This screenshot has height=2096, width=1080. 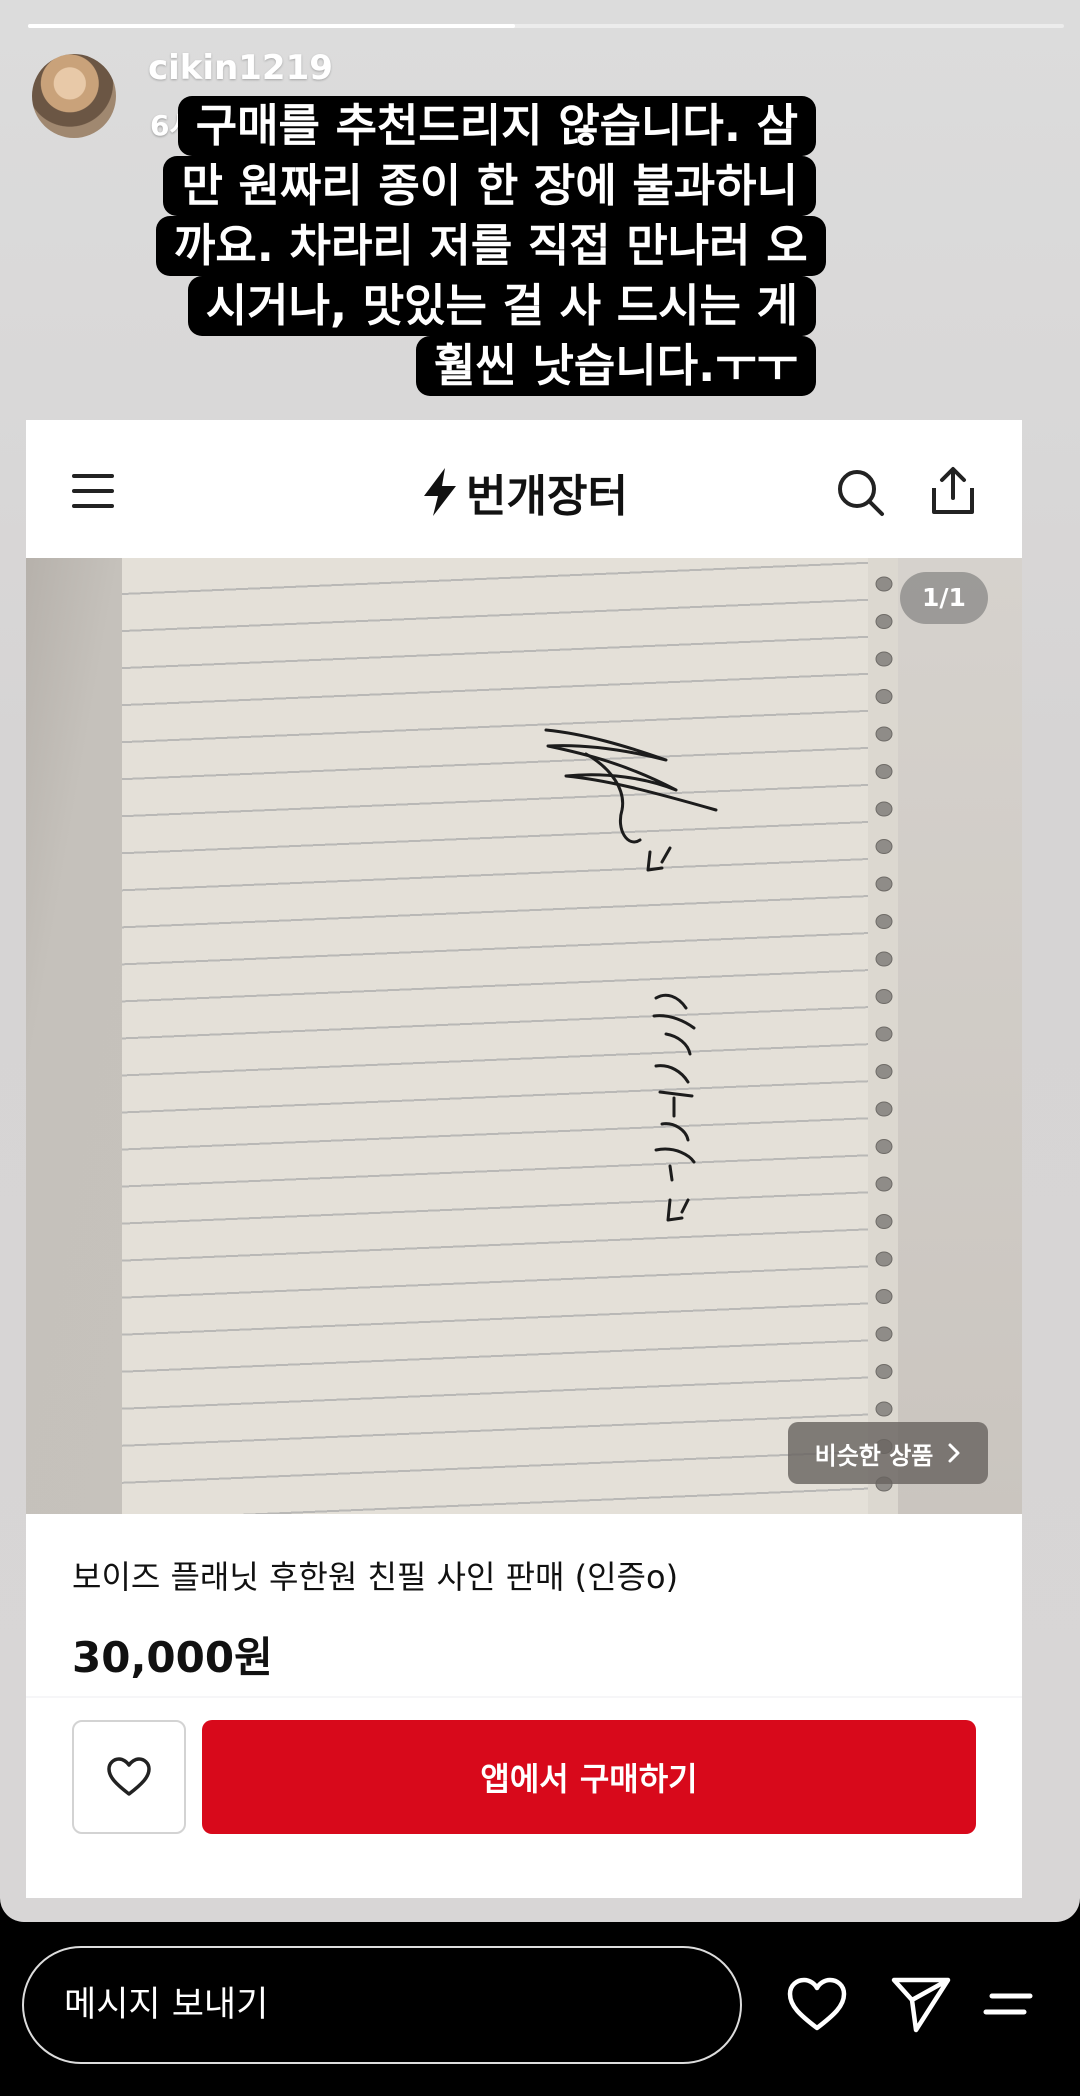 I want to click on app-header: 번개장터, so click(x=524, y=489).